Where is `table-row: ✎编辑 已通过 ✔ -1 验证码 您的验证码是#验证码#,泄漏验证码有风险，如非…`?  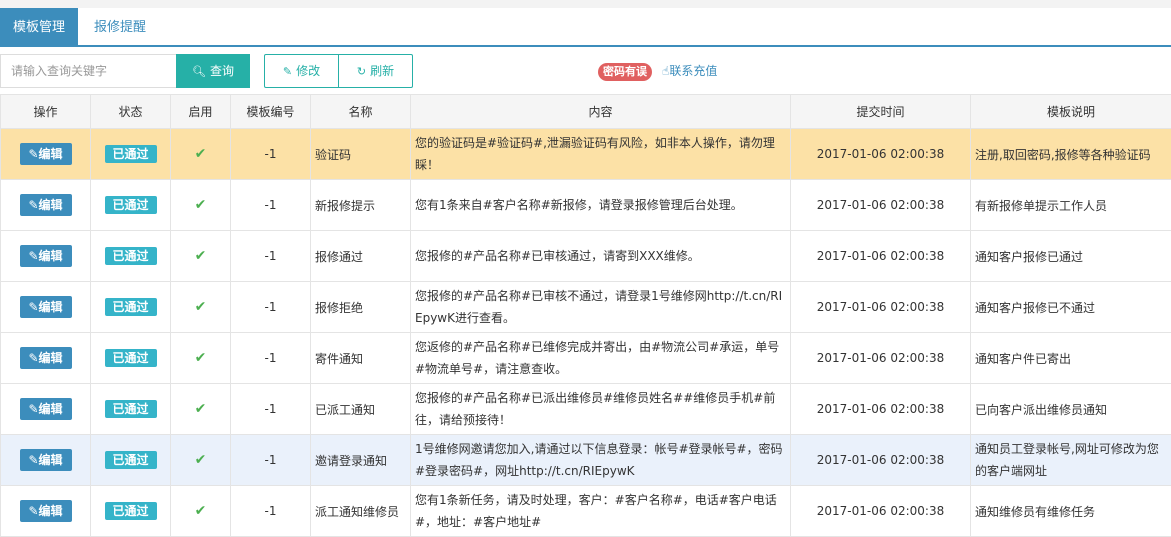 table-row: ✎编辑 已通过 ✔ -1 验证码 您的验证码是#验证码#,泄漏验证码有风险，如非… is located at coordinates (585, 154).